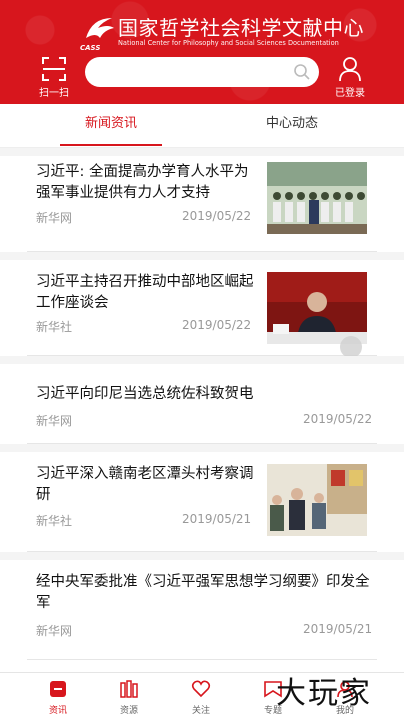 This screenshot has height=720, width=404. I want to click on tab-news: 新闻资讯, so click(111, 126).